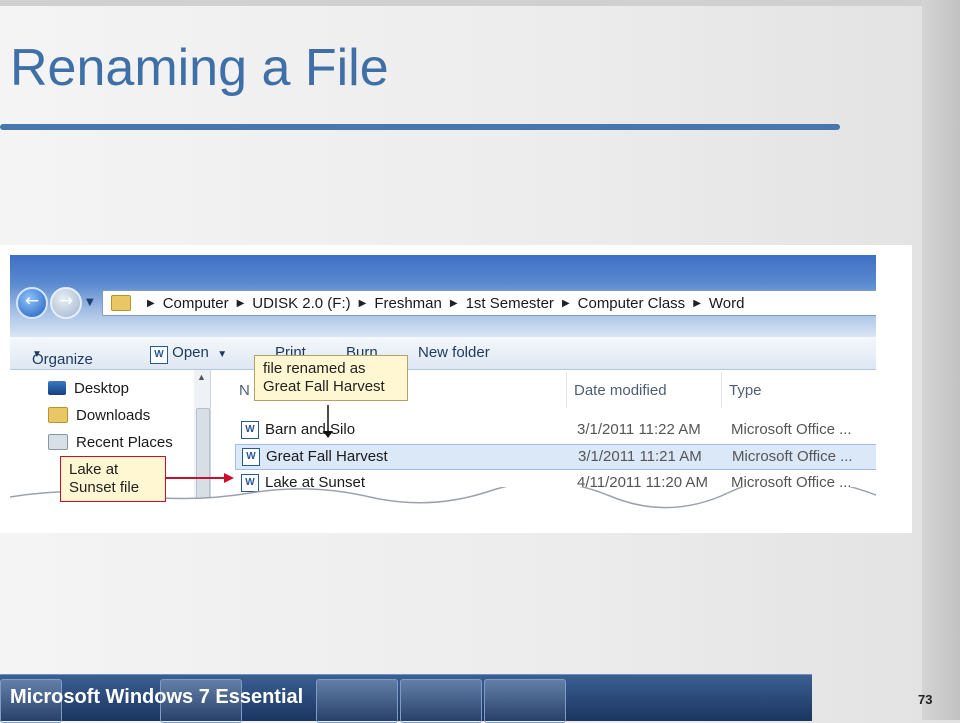 Image resolution: width=960 pixels, height=723 pixels. I want to click on page-number: 73, so click(925, 699).